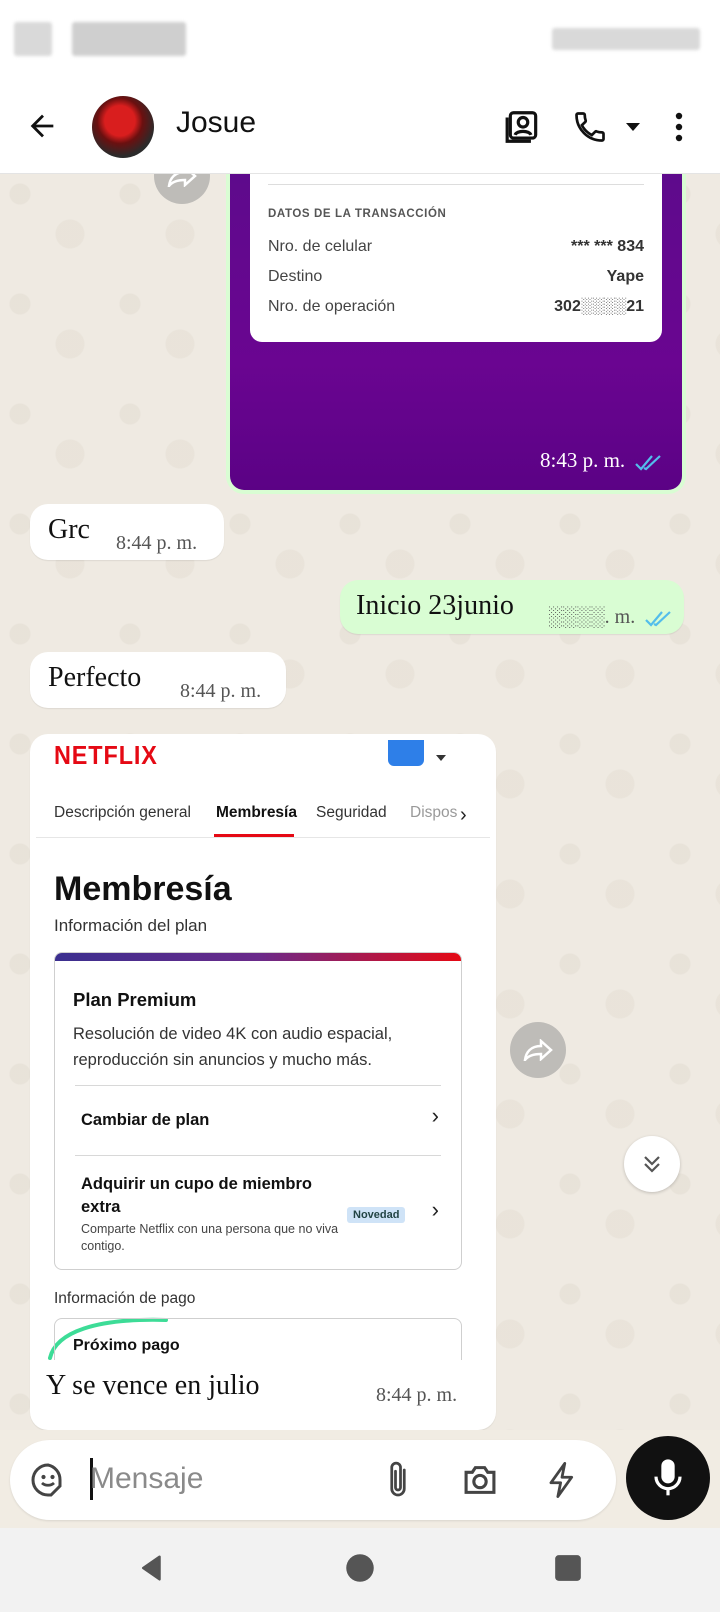 The image size is (720, 1612). What do you see at coordinates (123, 127) in the screenshot?
I see `contact-avatar` at bounding box center [123, 127].